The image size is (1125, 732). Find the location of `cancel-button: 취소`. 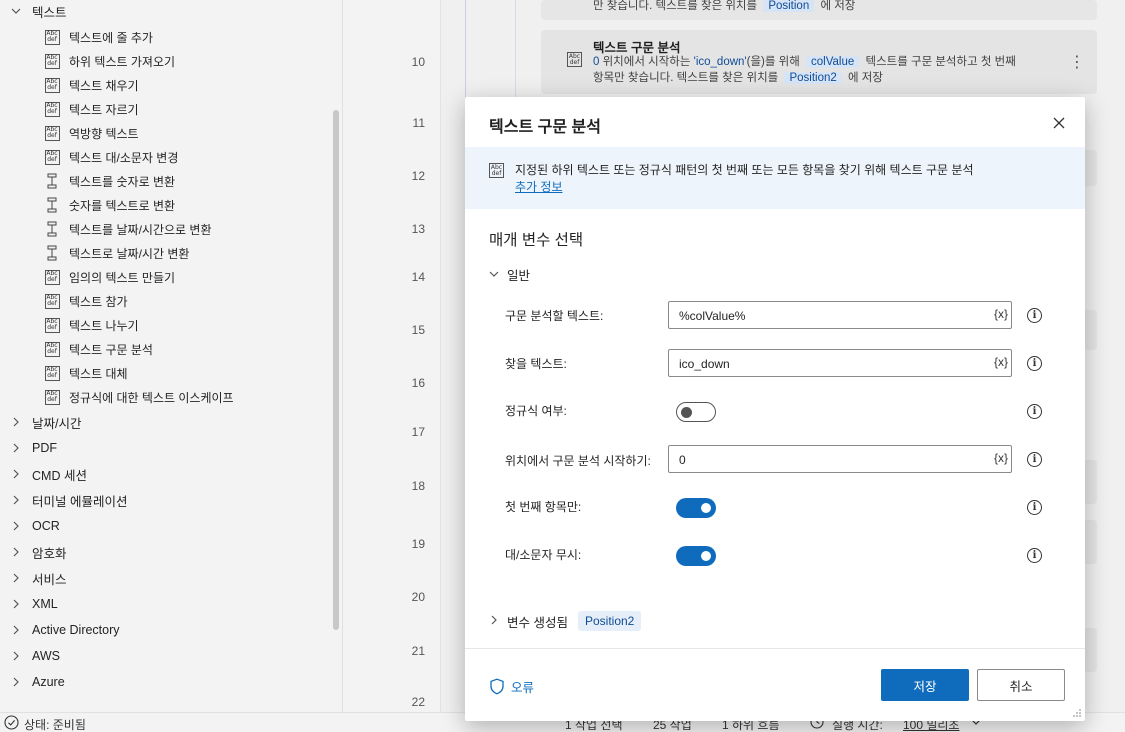

cancel-button: 취소 is located at coordinates (1021, 685).